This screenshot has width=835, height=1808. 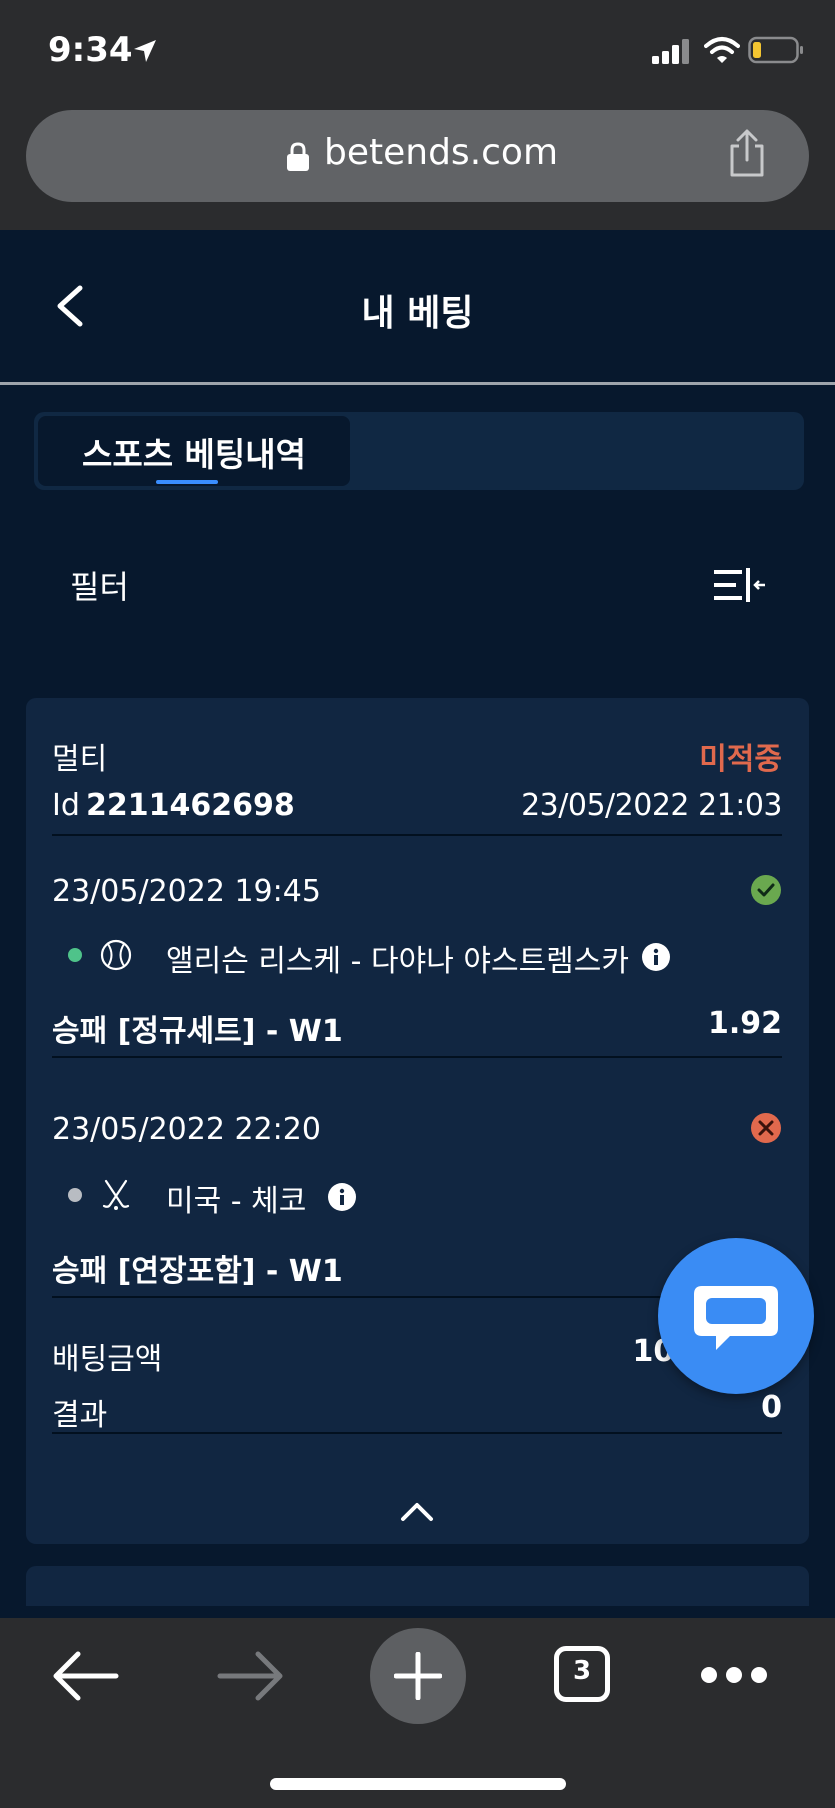 I want to click on event-teams: 미국 - 체코, so click(x=236, y=1201).